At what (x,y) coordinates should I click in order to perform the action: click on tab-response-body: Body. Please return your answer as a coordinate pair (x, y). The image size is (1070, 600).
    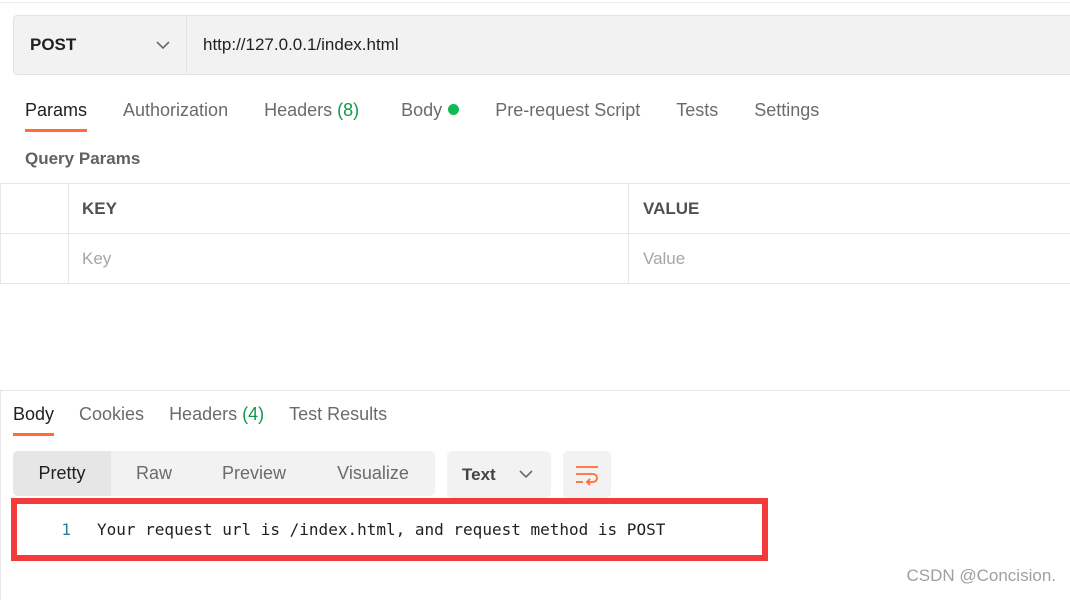
    Looking at the image, I should click on (34, 420).